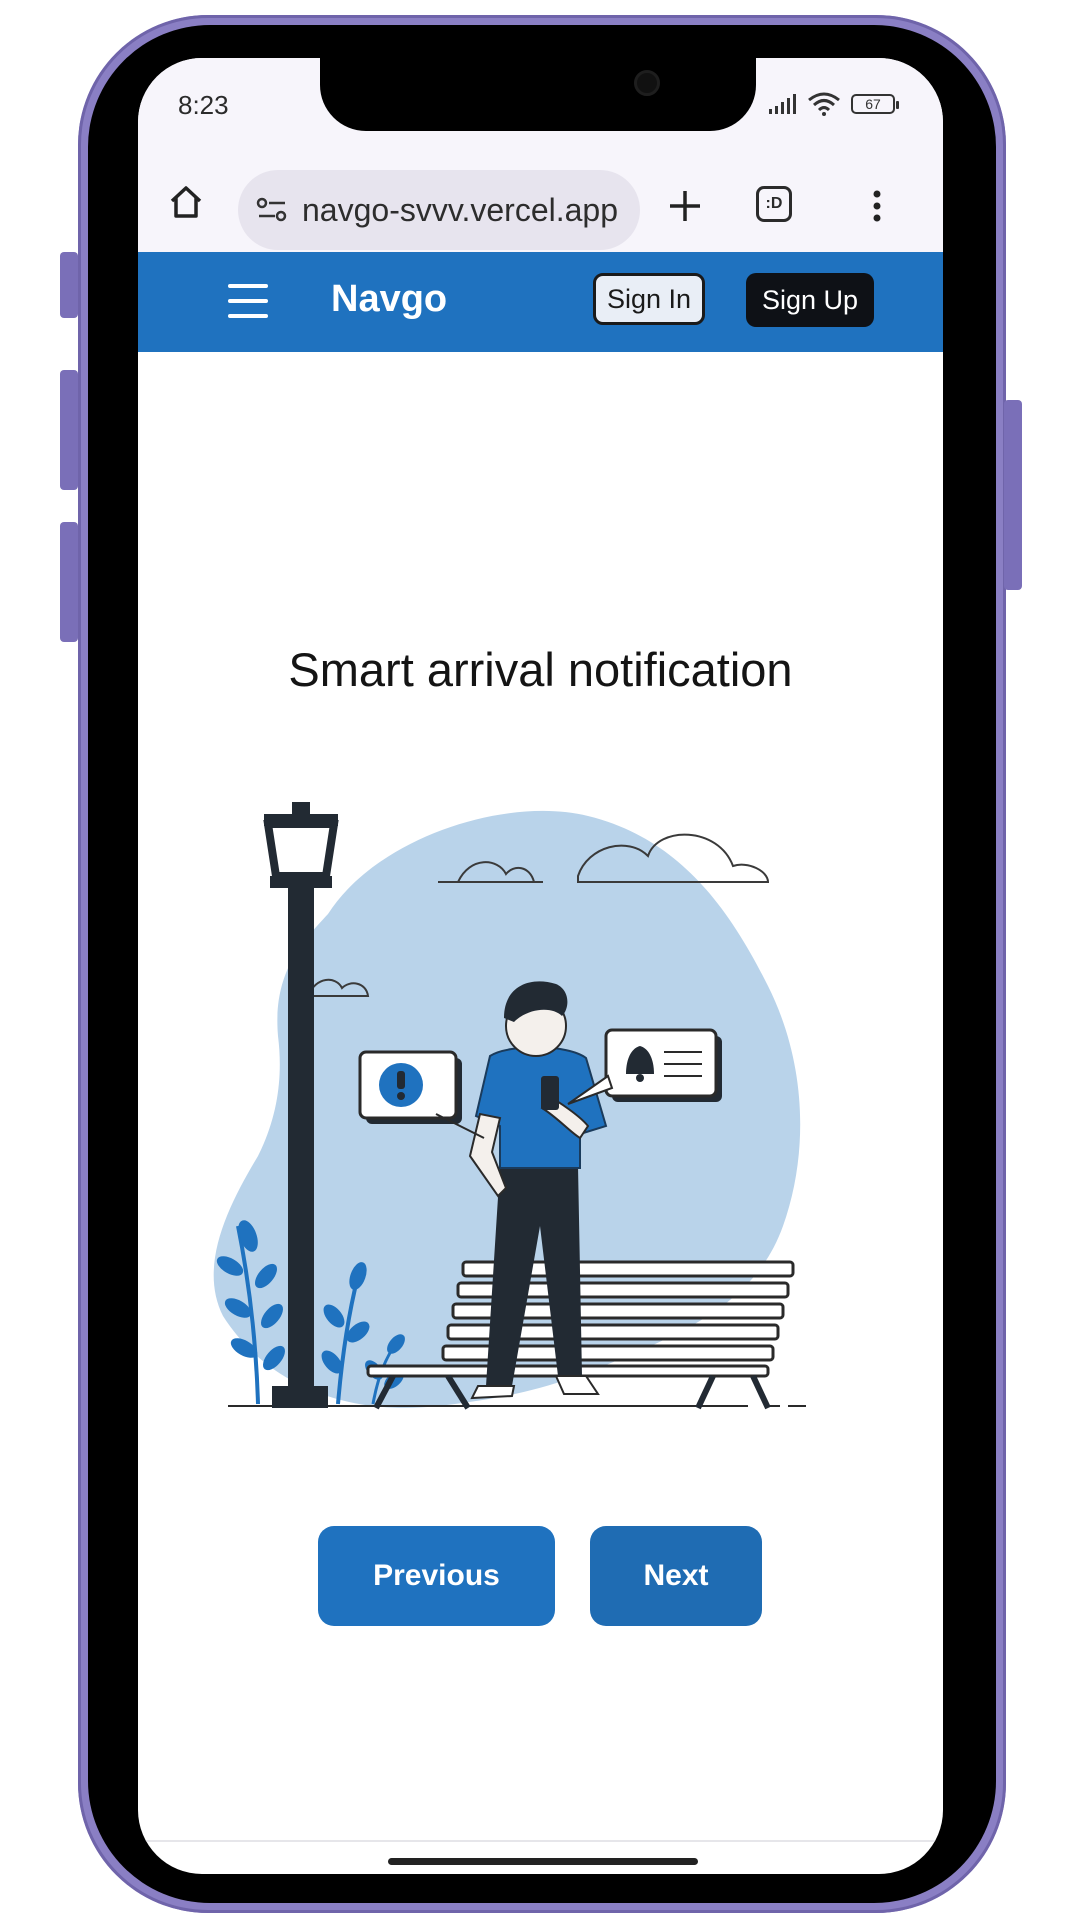  Describe the element at coordinates (774, 204) in the screenshot. I see `tab-switcher-button: :D` at that location.